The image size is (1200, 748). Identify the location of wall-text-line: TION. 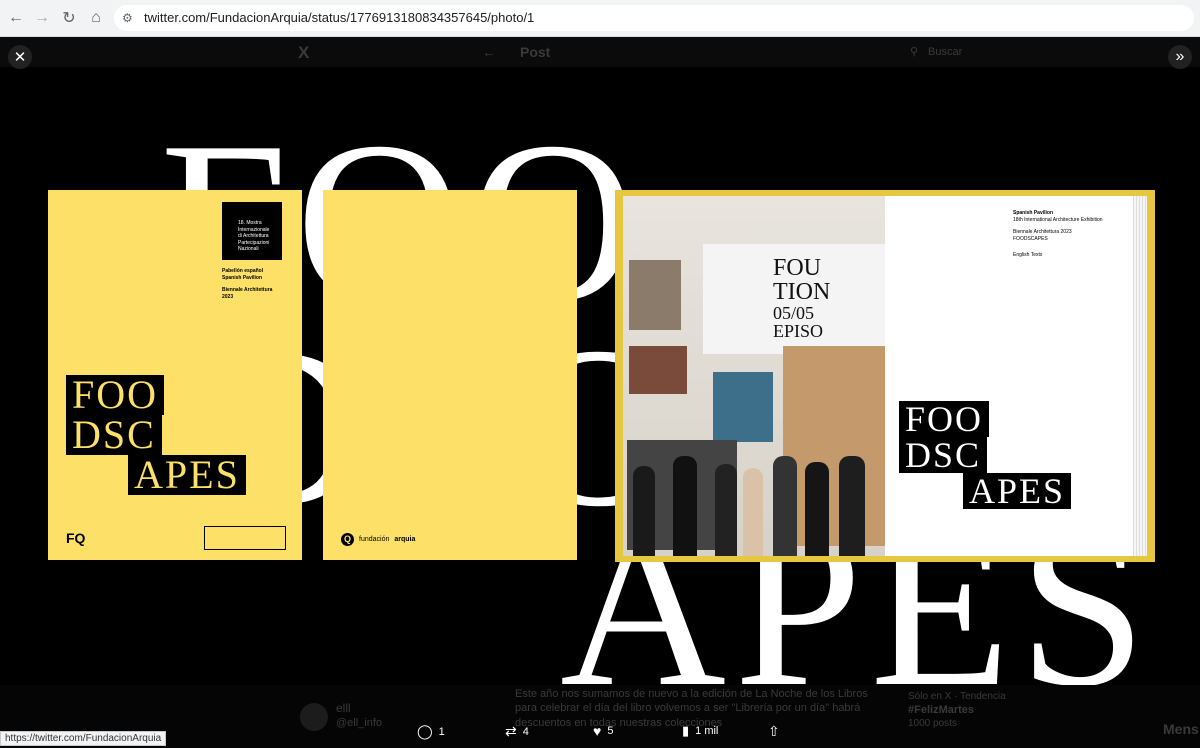
(802, 292).